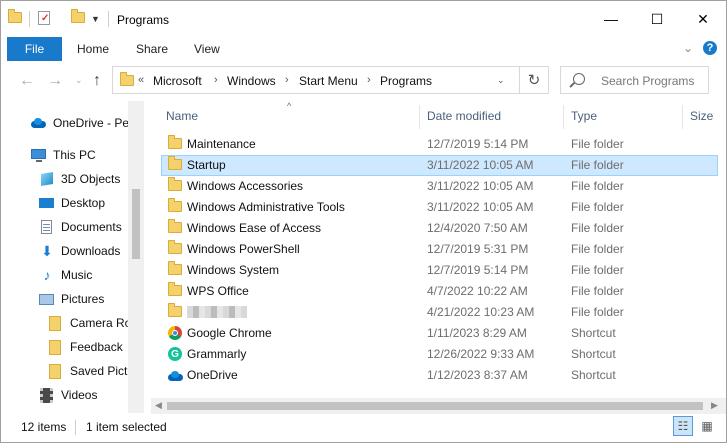 Image resolution: width=727 pixels, height=443 pixels. What do you see at coordinates (182, 116) in the screenshot?
I see `column-header-name: Name` at bounding box center [182, 116].